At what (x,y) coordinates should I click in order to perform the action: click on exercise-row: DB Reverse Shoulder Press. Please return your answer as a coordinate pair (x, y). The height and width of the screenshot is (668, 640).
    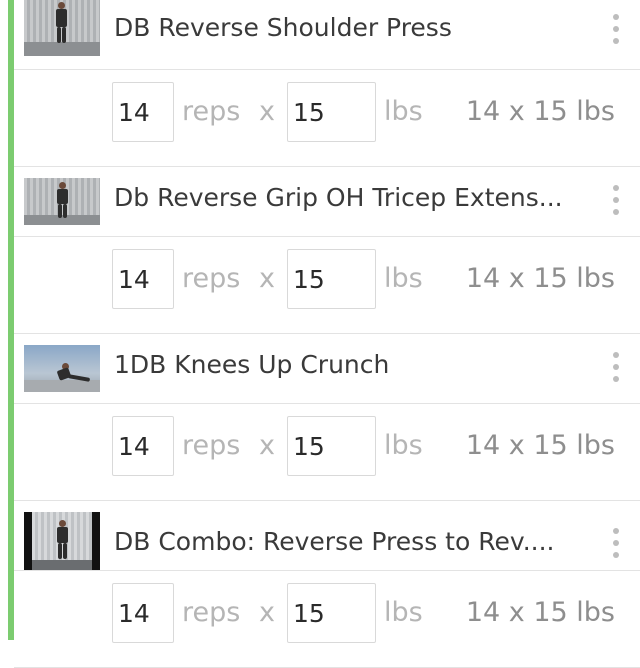
    Looking at the image, I should click on (327, 35).